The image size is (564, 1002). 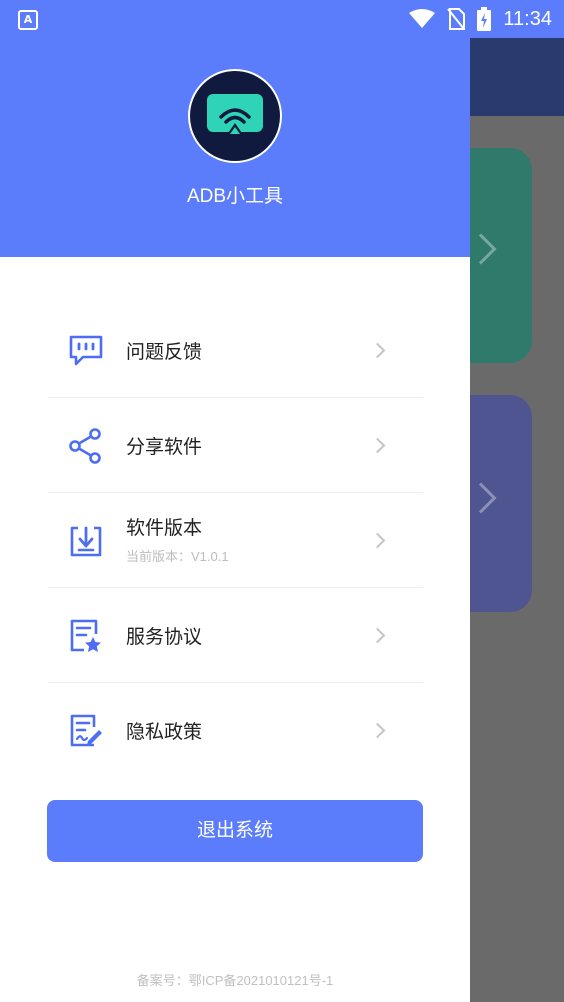 What do you see at coordinates (164, 528) in the screenshot?
I see `menu-item-label: 软件版本` at bounding box center [164, 528].